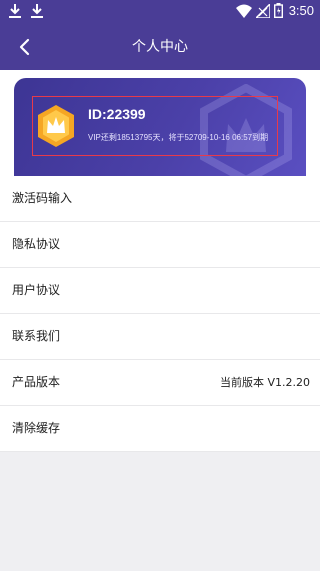  I want to click on menu-item-label: 产品版本, so click(36, 382).